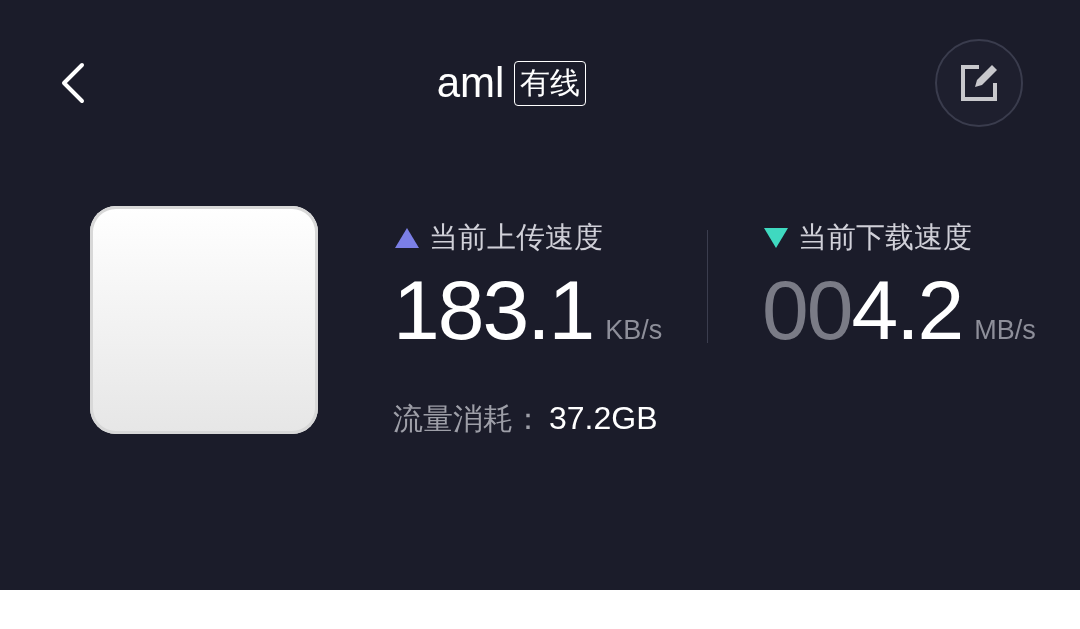 The height and width of the screenshot is (629, 1080). I want to click on speed-value: 004.2, so click(862, 310).